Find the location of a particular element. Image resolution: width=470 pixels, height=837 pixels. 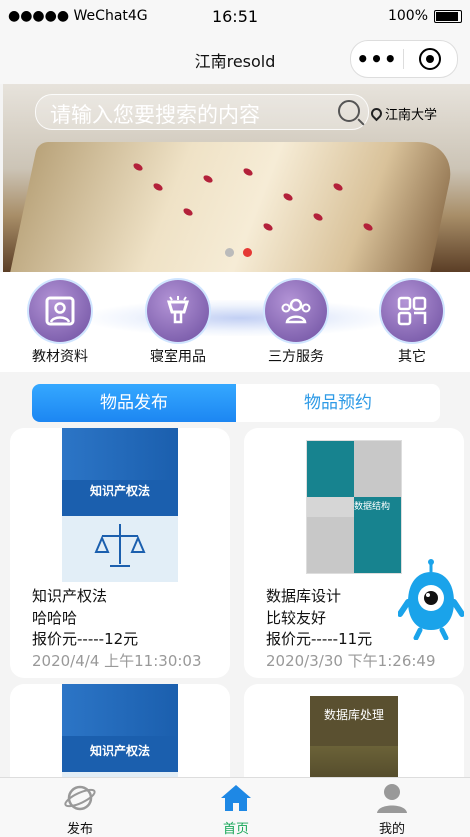

battery-status: 100% is located at coordinates (425, 16).